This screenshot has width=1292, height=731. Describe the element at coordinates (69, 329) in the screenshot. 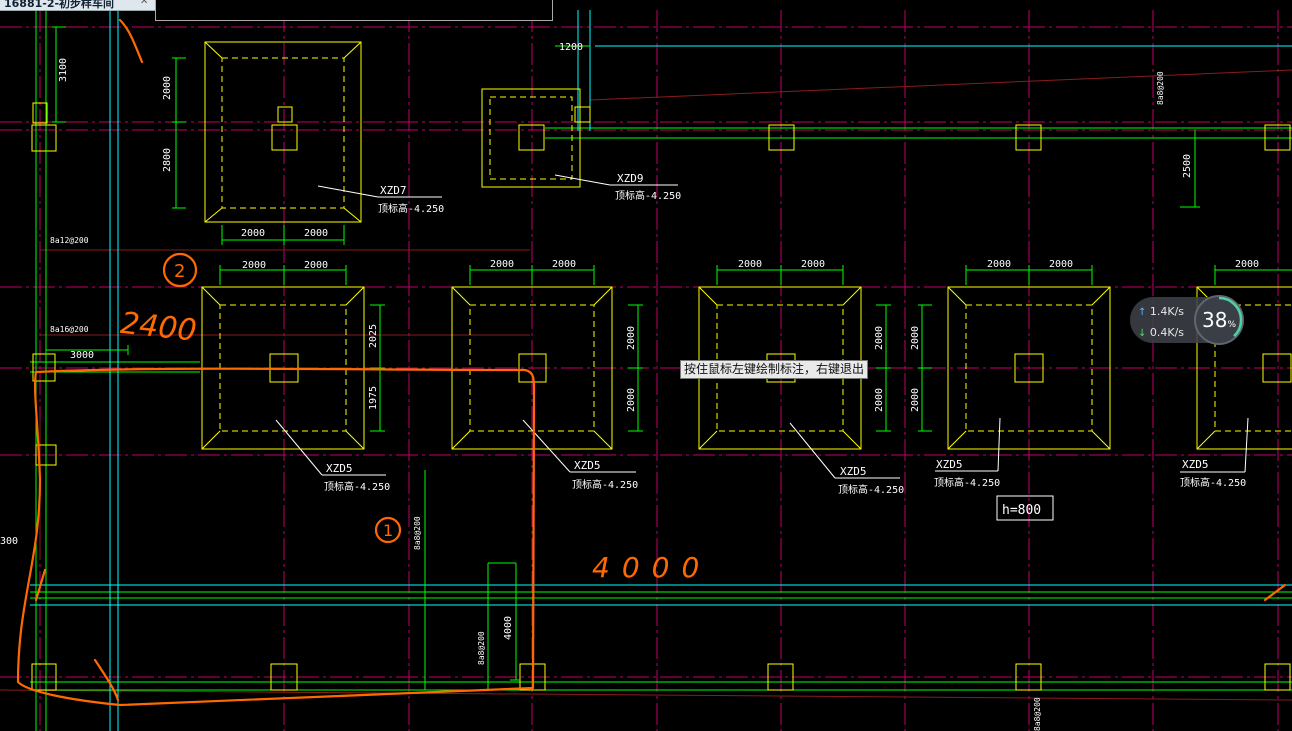

I see `rebar-text: 8a16@200` at that location.